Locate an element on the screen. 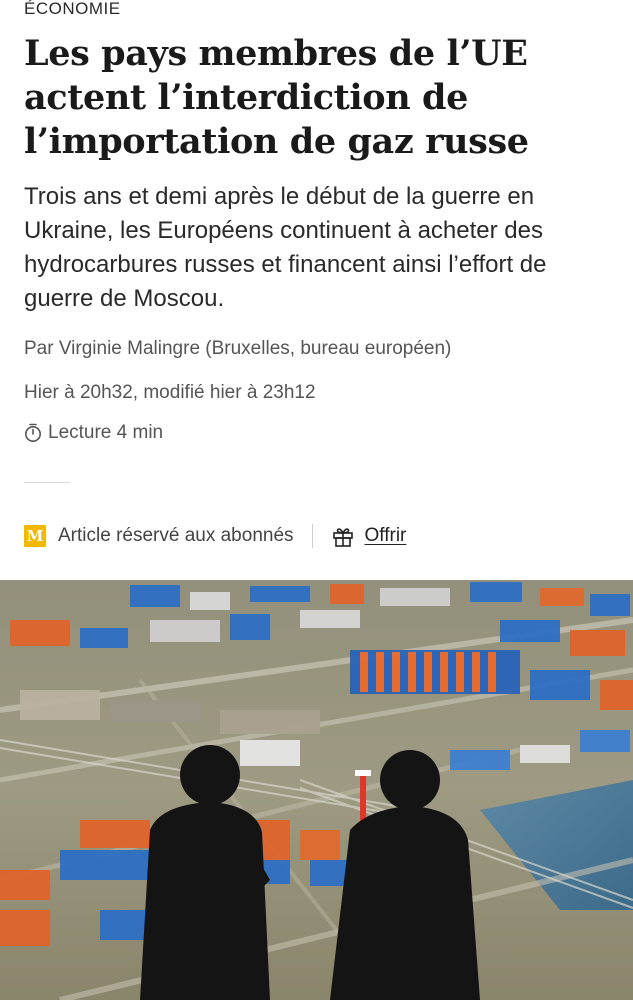 The image size is (633, 1000). timer-icon is located at coordinates (33, 433).